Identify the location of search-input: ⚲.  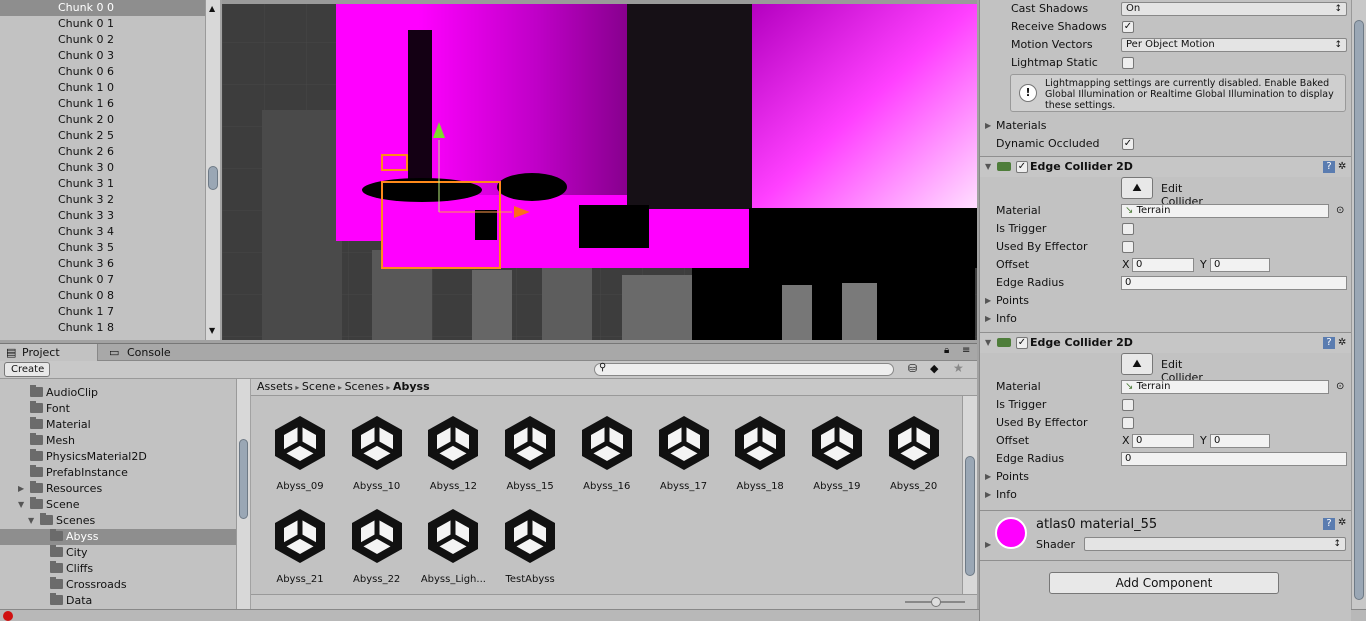
(744, 369).